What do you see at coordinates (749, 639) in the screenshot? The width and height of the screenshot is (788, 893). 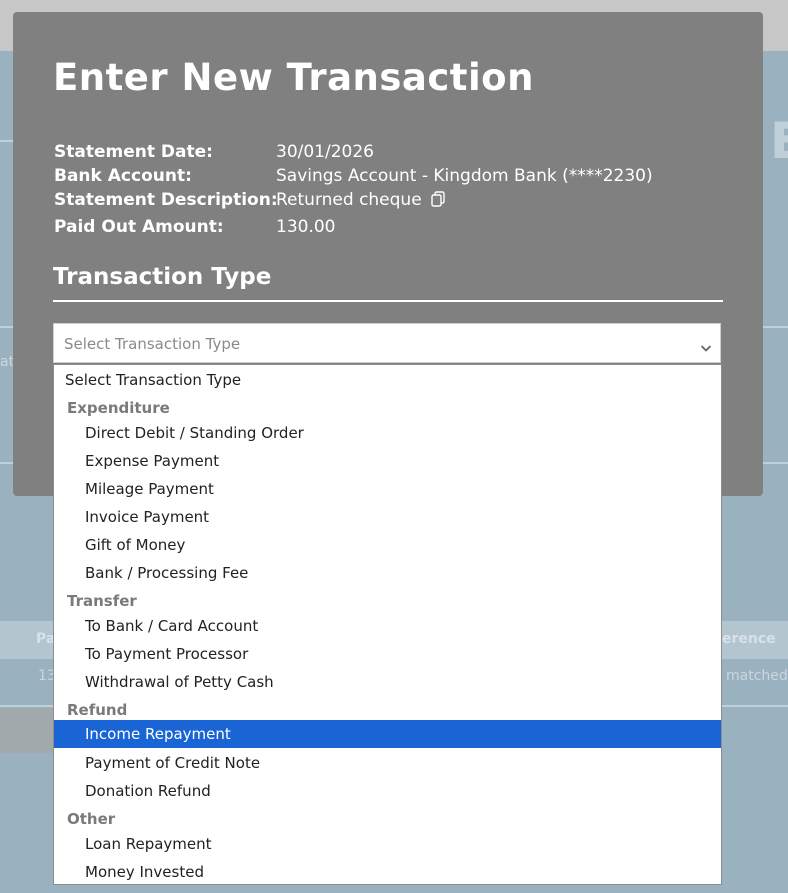 I see `background-table-header-cell: erence` at bounding box center [749, 639].